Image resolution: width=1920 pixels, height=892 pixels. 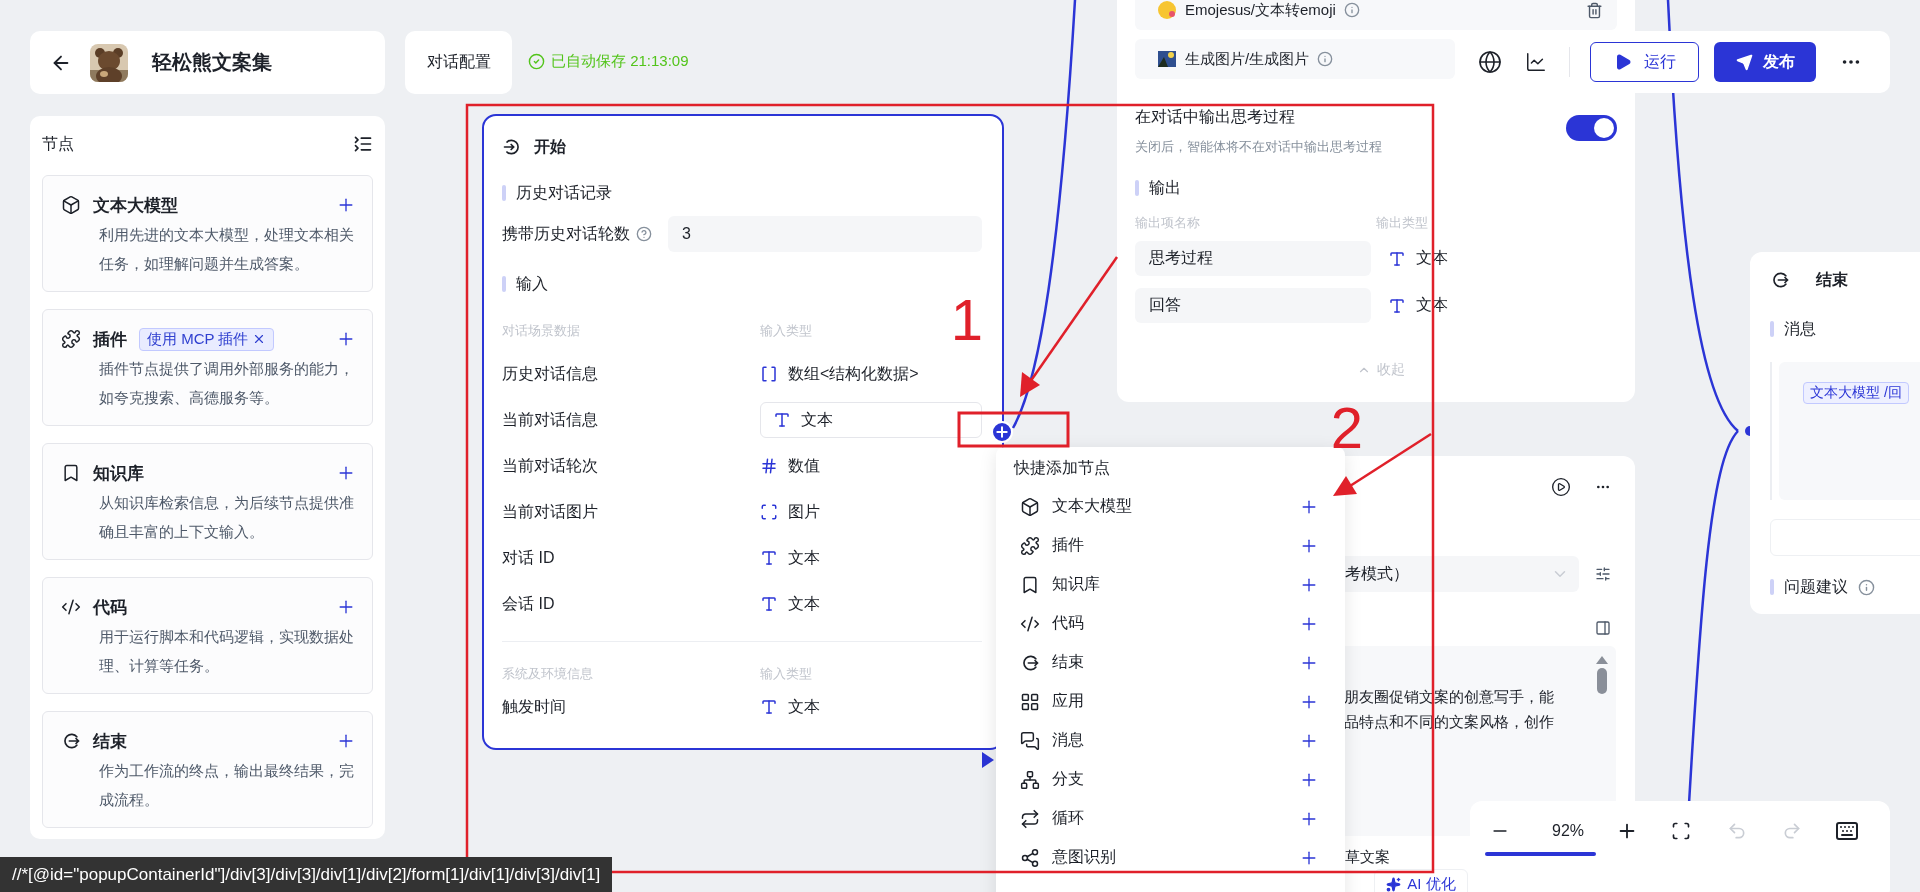 I want to click on node-title: 文本大模型, so click(x=135, y=205).